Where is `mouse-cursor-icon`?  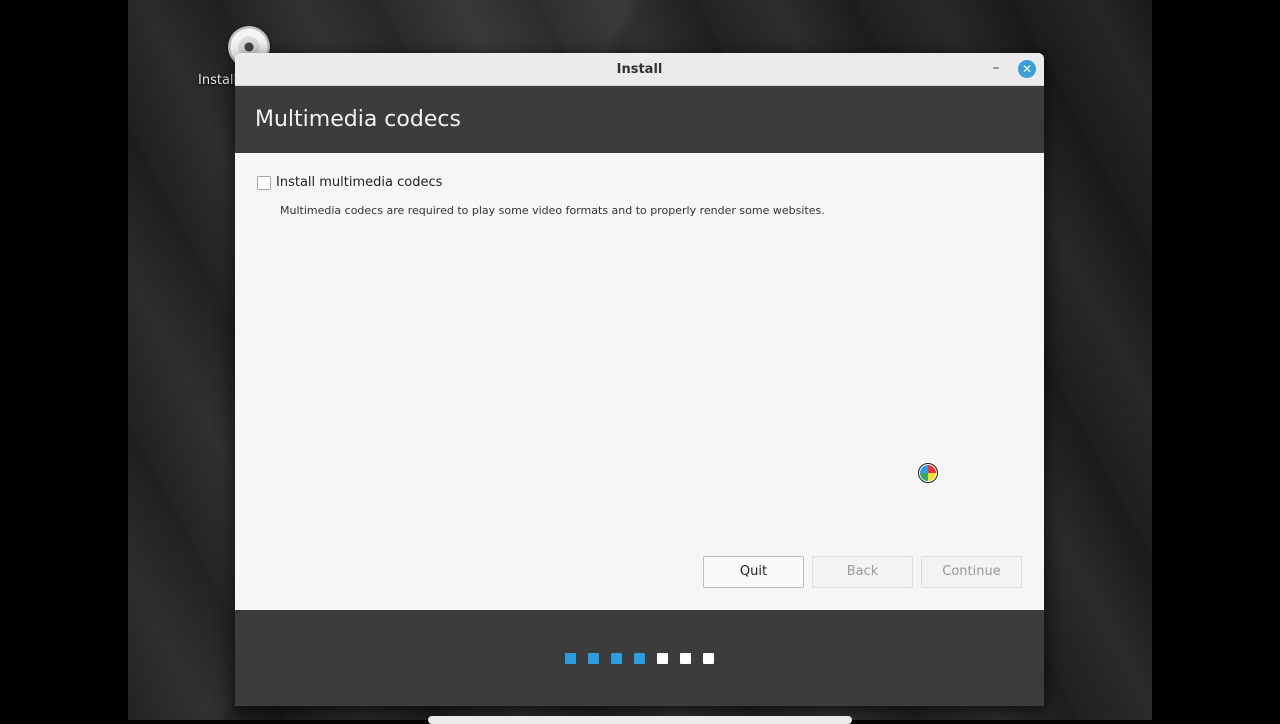
mouse-cursor-icon is located at coordinates (928, 473).